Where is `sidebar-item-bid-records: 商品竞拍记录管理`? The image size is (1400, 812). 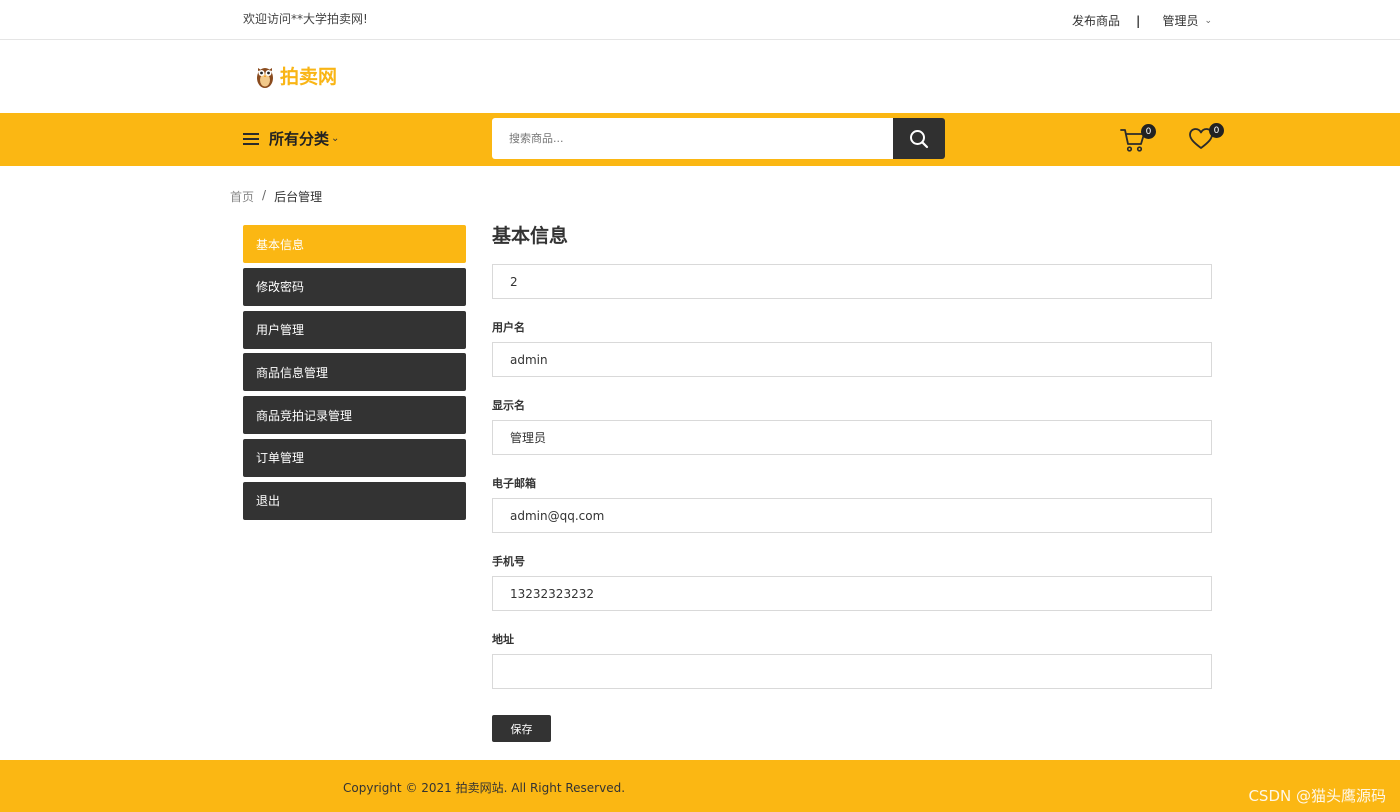
sidebar-item-bid-records: 商品竞拍记录管理 is located at coordinates (354, 415).